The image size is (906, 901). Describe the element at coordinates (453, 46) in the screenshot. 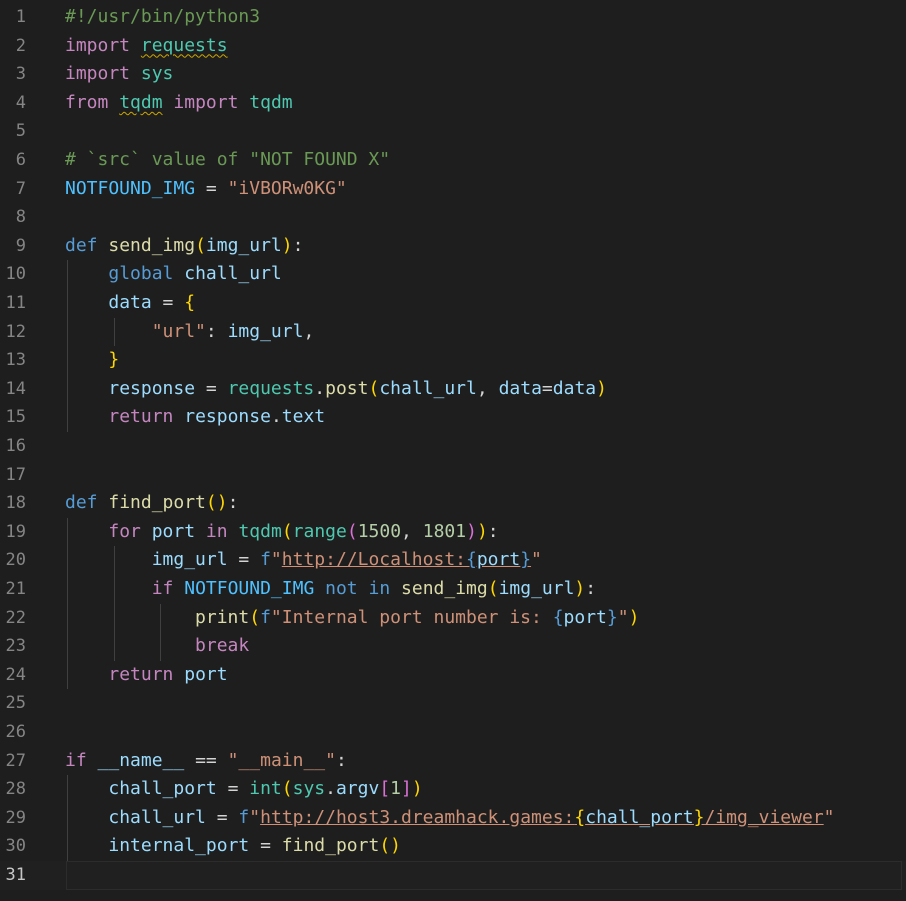

I see `code-line: 2 import requests` at that location.